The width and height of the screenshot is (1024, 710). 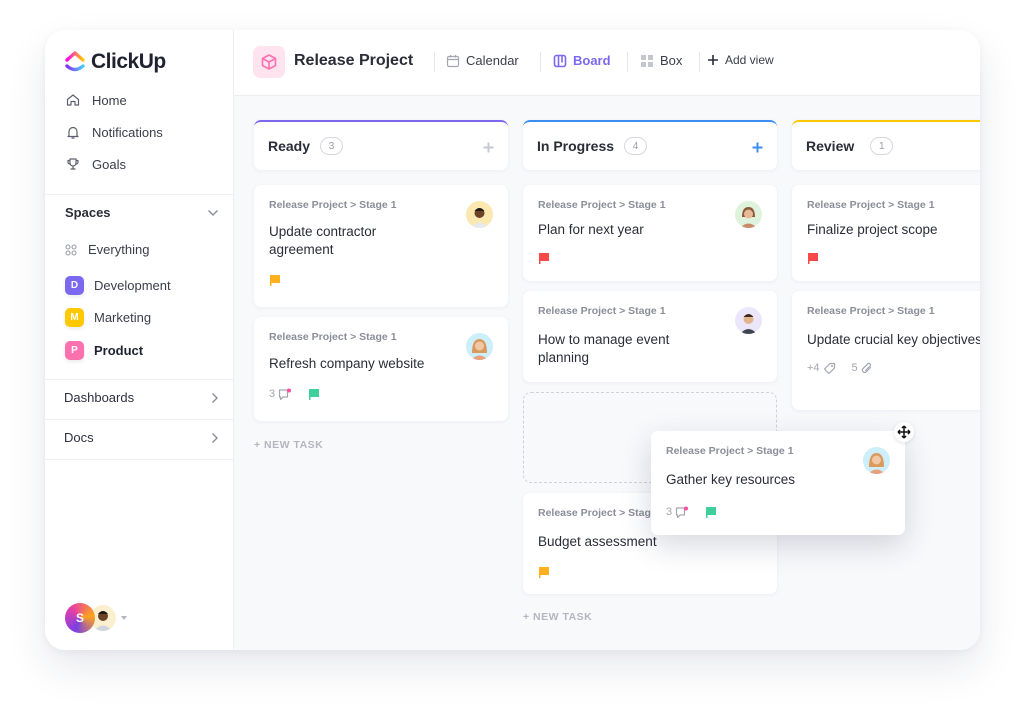 I want to click on tab-label: Calendar, so click(x=492, y=60).